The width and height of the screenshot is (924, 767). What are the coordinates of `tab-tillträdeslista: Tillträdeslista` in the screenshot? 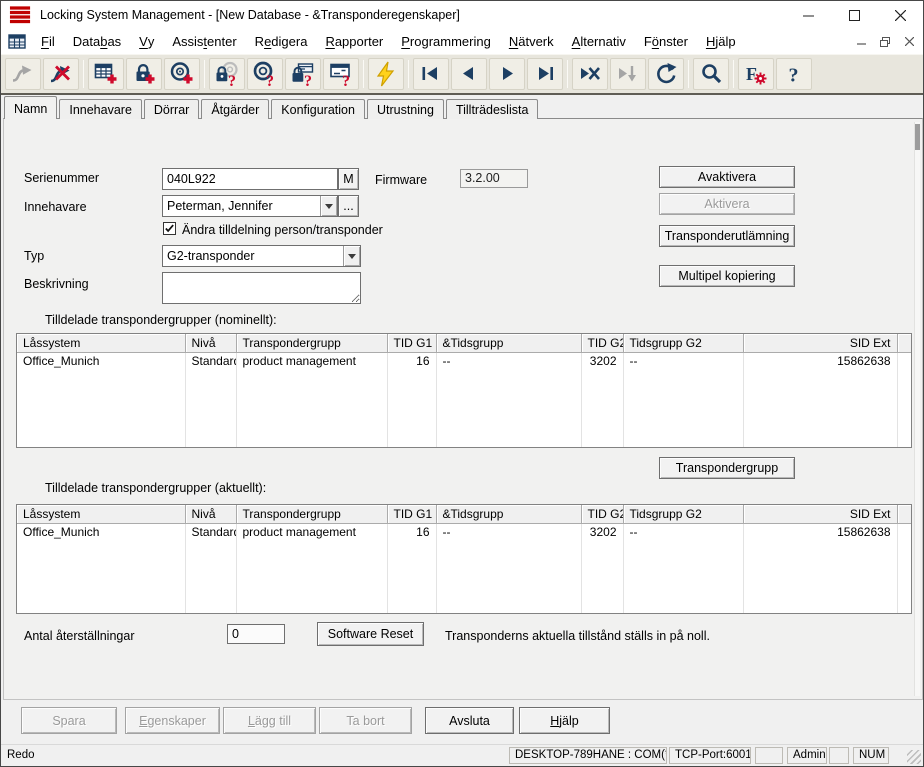 It's located at (492, 109).